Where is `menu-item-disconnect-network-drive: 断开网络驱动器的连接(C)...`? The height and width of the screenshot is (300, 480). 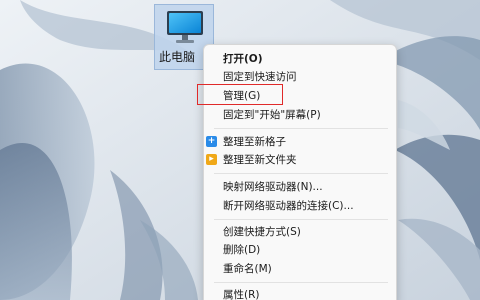
menu-item-disconnect-network-drive: 断开网络驱动器的连接(C)... is located at coordinates (300, 206).